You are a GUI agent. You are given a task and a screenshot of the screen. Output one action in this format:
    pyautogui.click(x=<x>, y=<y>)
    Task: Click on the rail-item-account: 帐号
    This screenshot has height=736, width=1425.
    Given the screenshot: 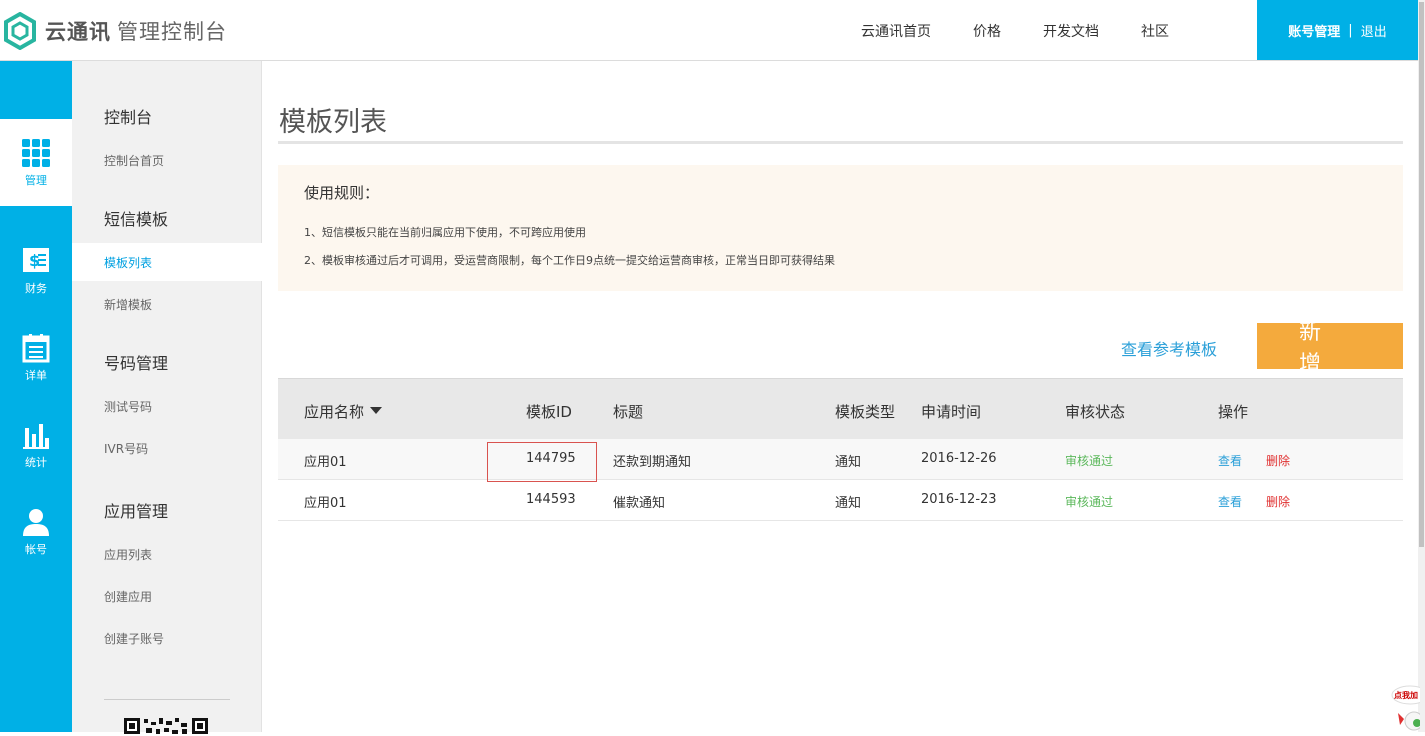 What is the action you would take?
    pyautogui.click(x=36, y=531)
    